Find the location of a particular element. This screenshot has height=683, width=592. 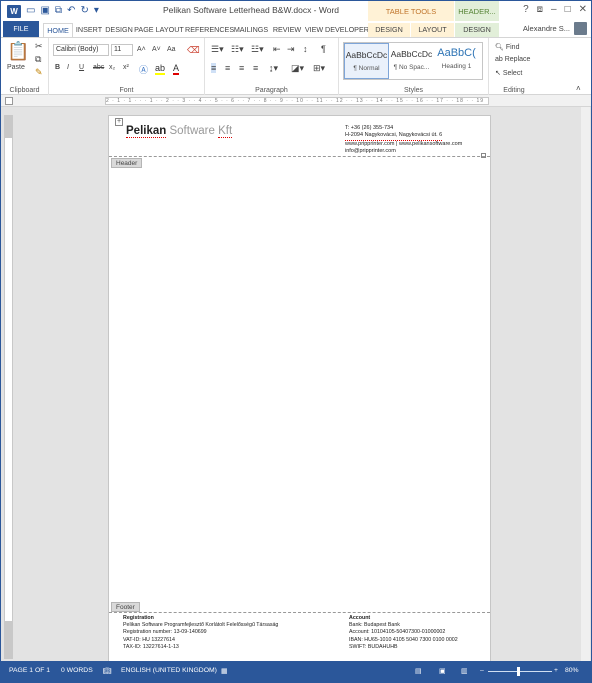

tab-mailings: MAILINGS is located at coordinates (251, 30).